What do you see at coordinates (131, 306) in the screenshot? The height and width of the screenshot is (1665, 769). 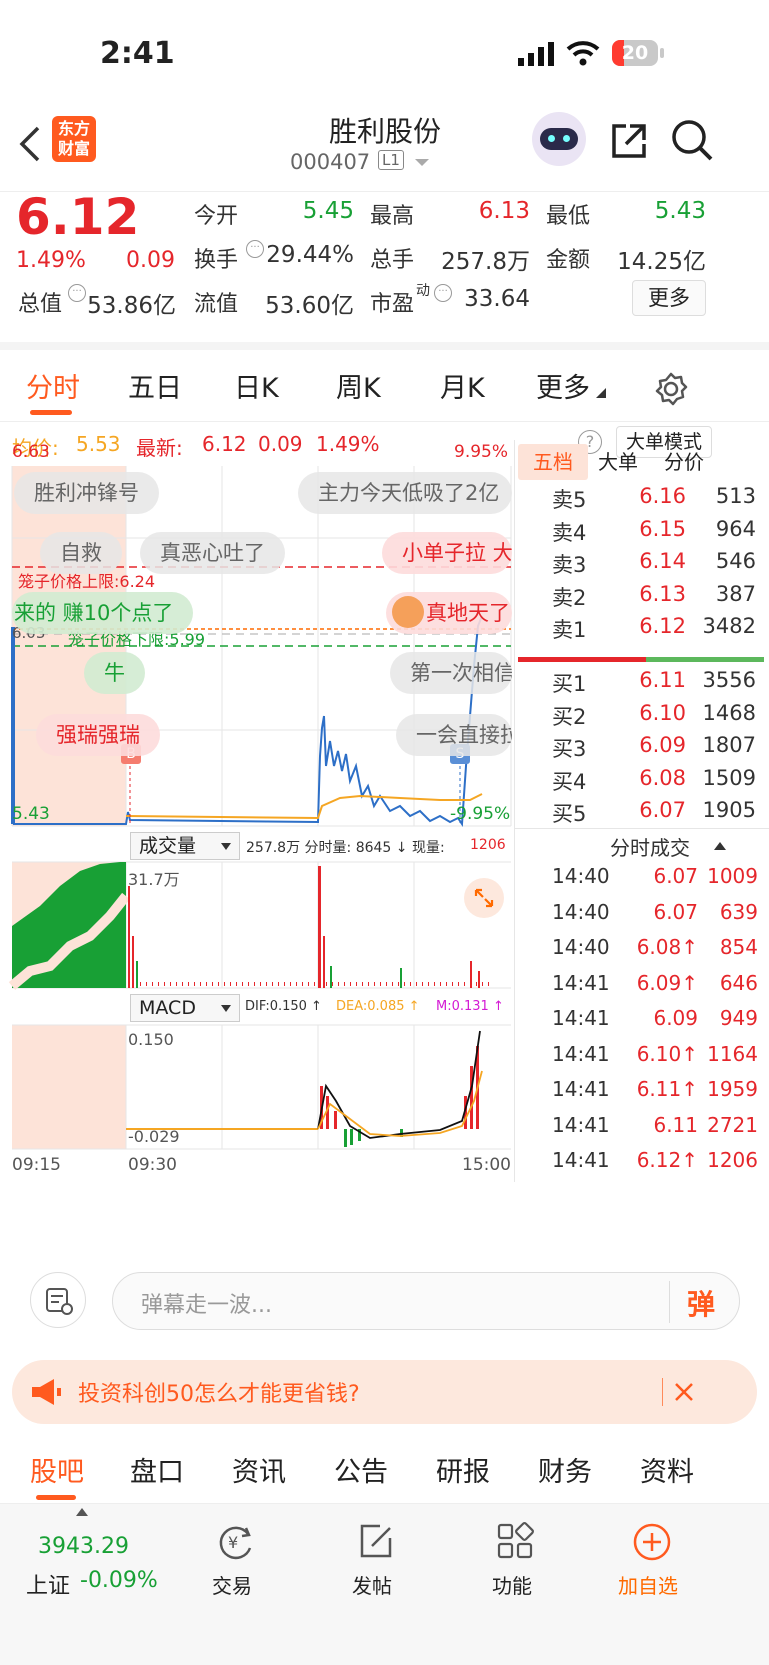 I see `mcap-value: 53.86亿` at bounding box center [131, 306].